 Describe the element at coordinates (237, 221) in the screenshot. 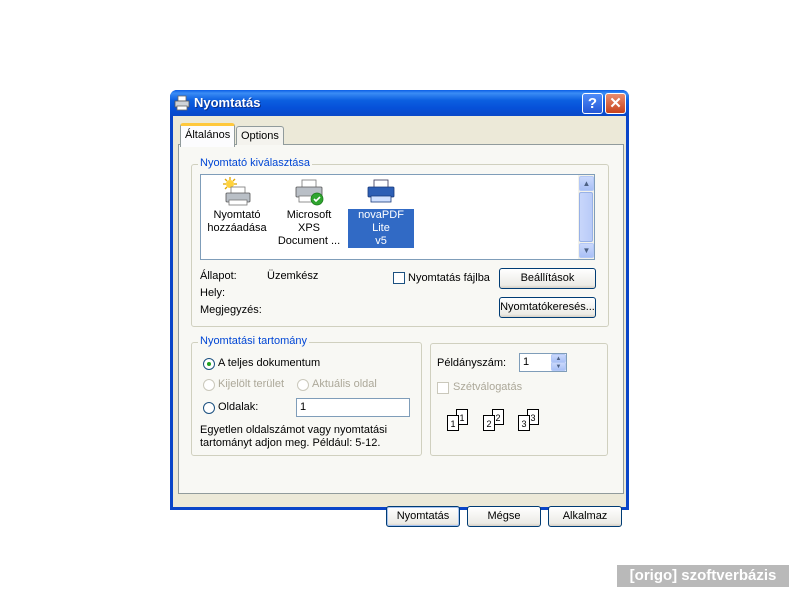

I see `printer-item-label: Nyomtató hozzáadása` at that location.